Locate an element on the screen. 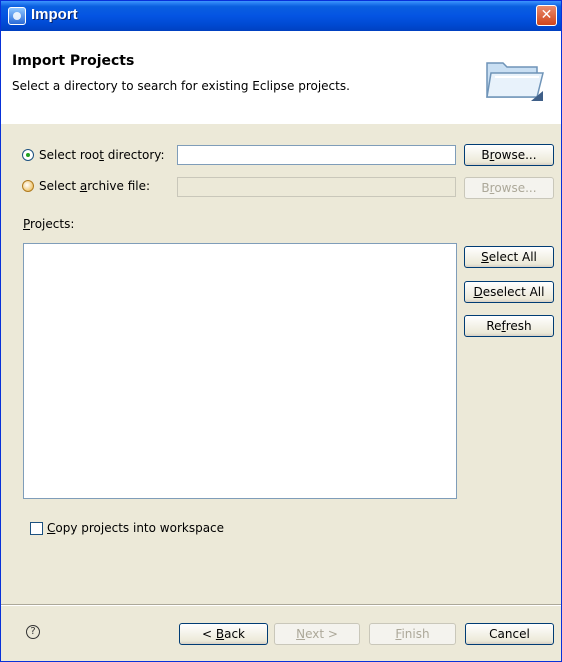  archive-file-label: Select archive file: is located at coordinates (95, 186).